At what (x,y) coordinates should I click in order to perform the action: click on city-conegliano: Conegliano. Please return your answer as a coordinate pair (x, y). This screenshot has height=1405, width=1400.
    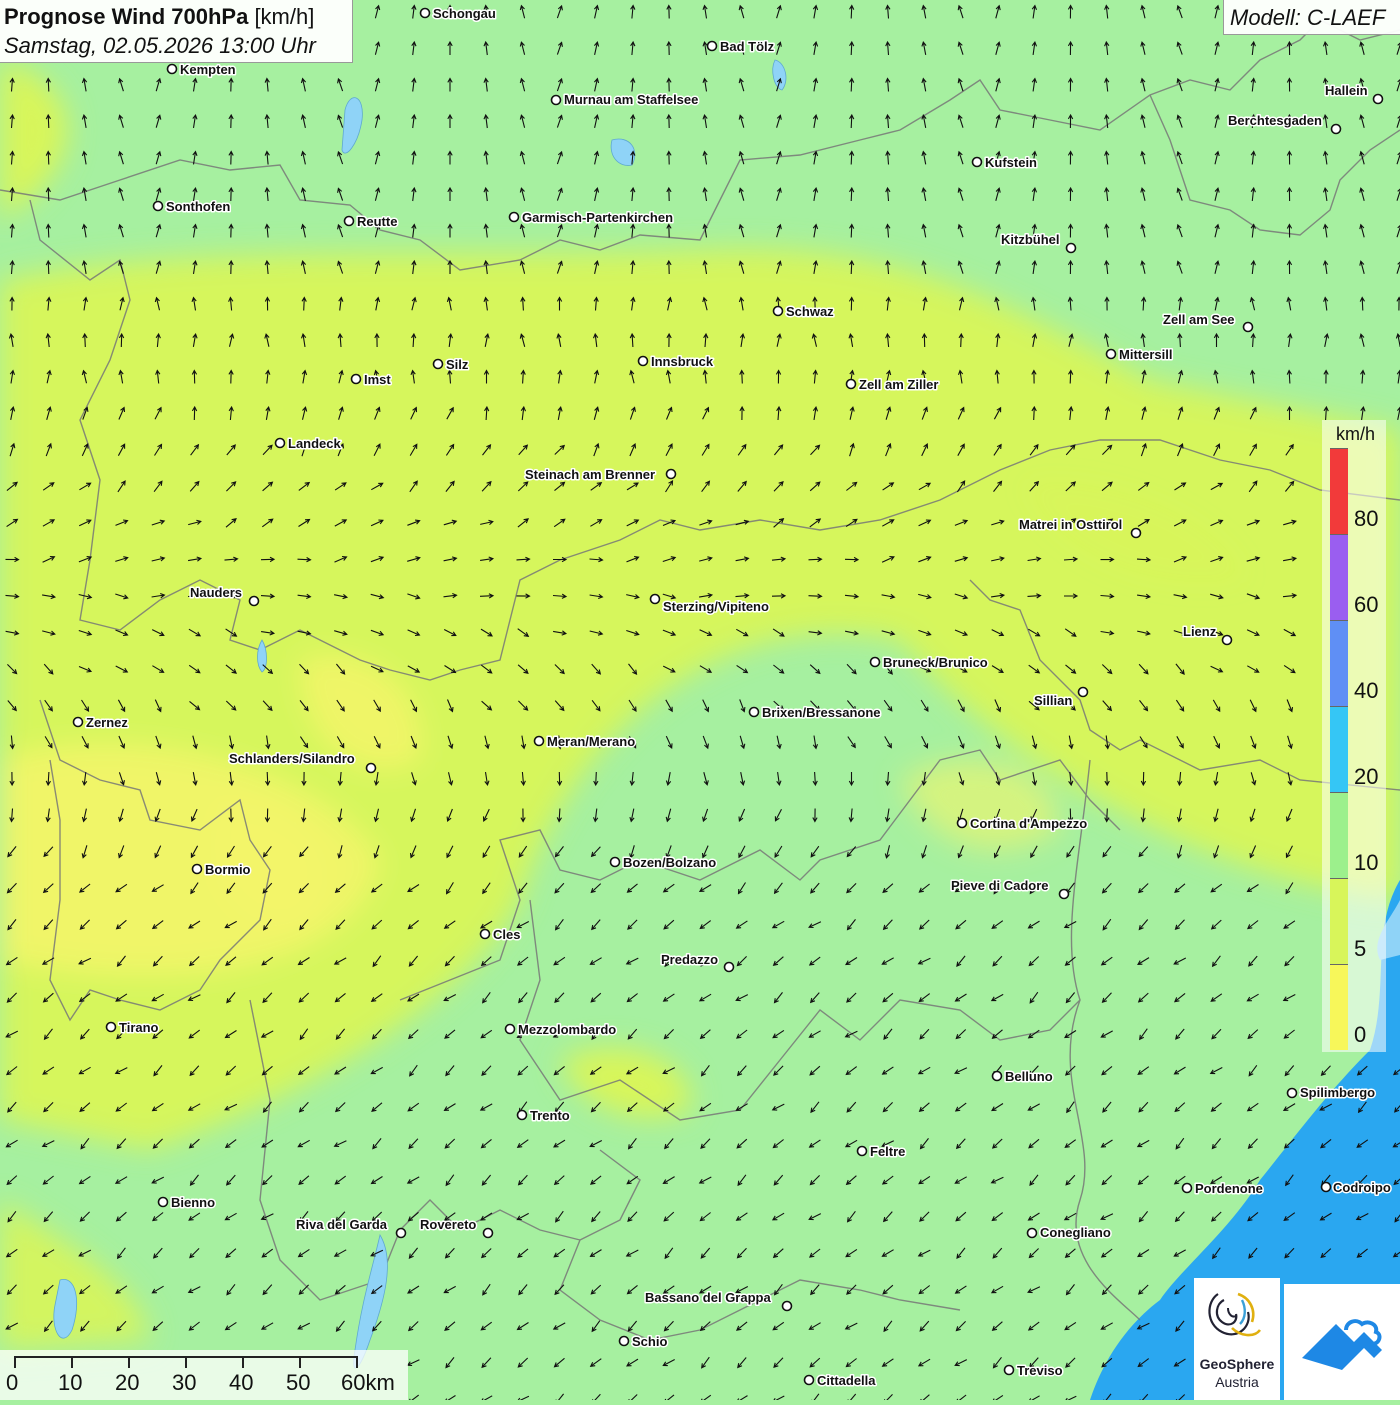
    Looking at the image, I should click on (1069, 1232).